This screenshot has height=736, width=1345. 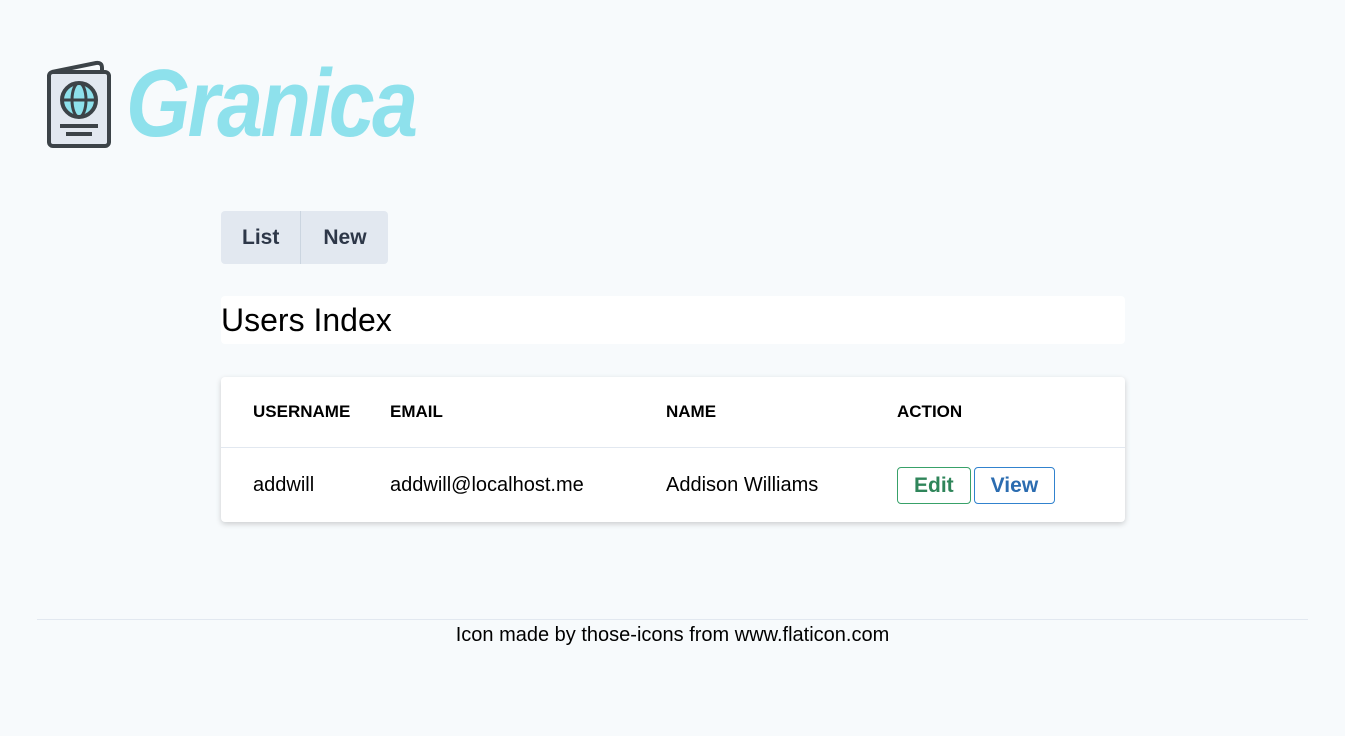 What do you see at coordinates (934, 485) in the screenshot?
I see `edit-button: Edit` at bounding box center [934, 485].